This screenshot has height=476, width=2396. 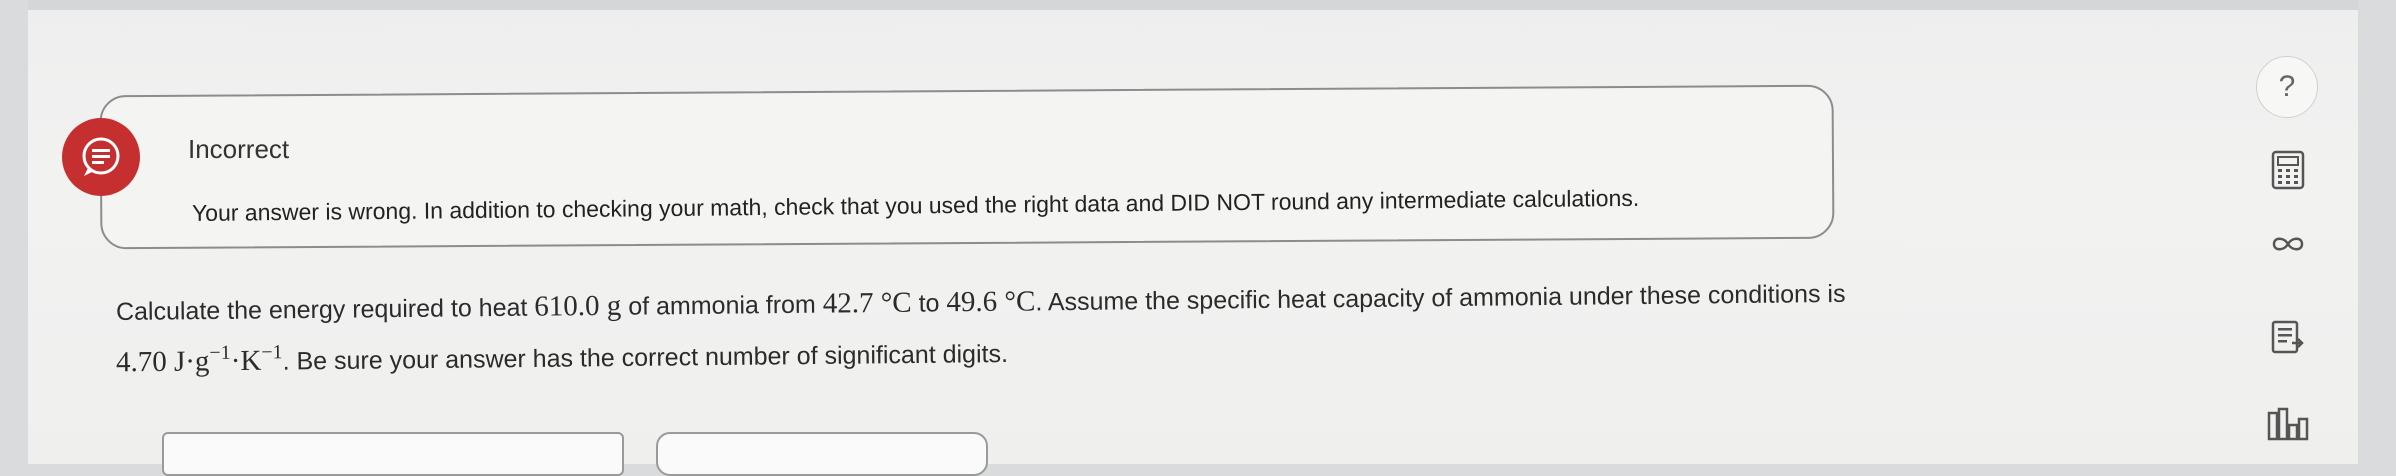 What do you see at coordinates (2288, 338) in the screenshot?
I see `data-reference-icon` at bounding box center [2288, 338].